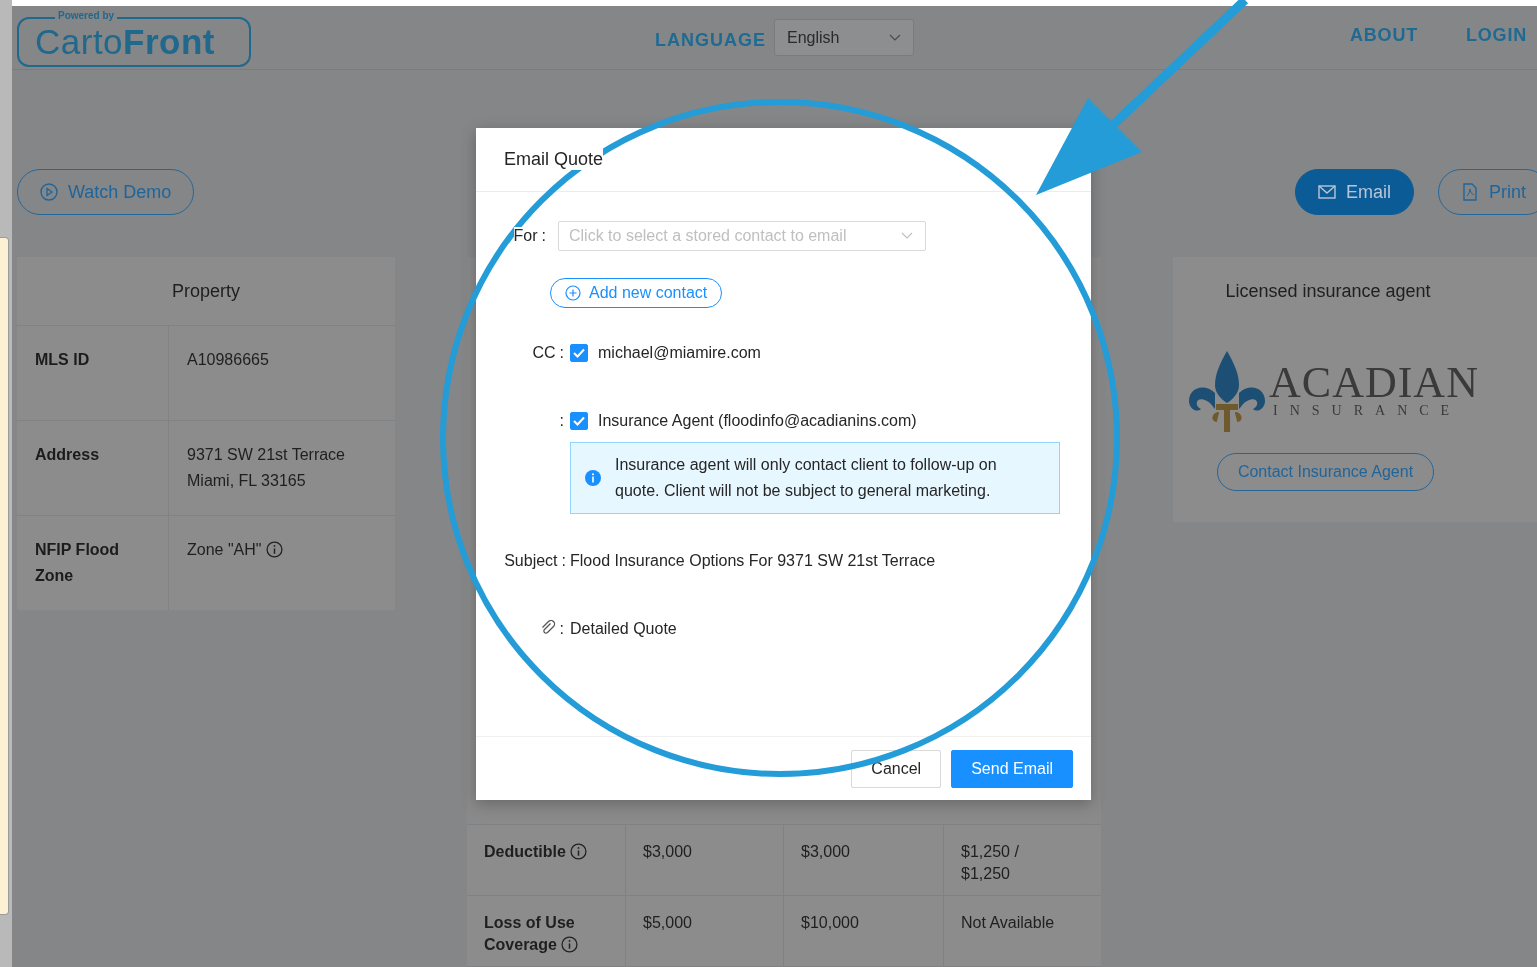  I want to click on alert-text: Insurance agent will only contact client to follow-up on quote. Client will not be subject to general marketing., so click(806, 478).